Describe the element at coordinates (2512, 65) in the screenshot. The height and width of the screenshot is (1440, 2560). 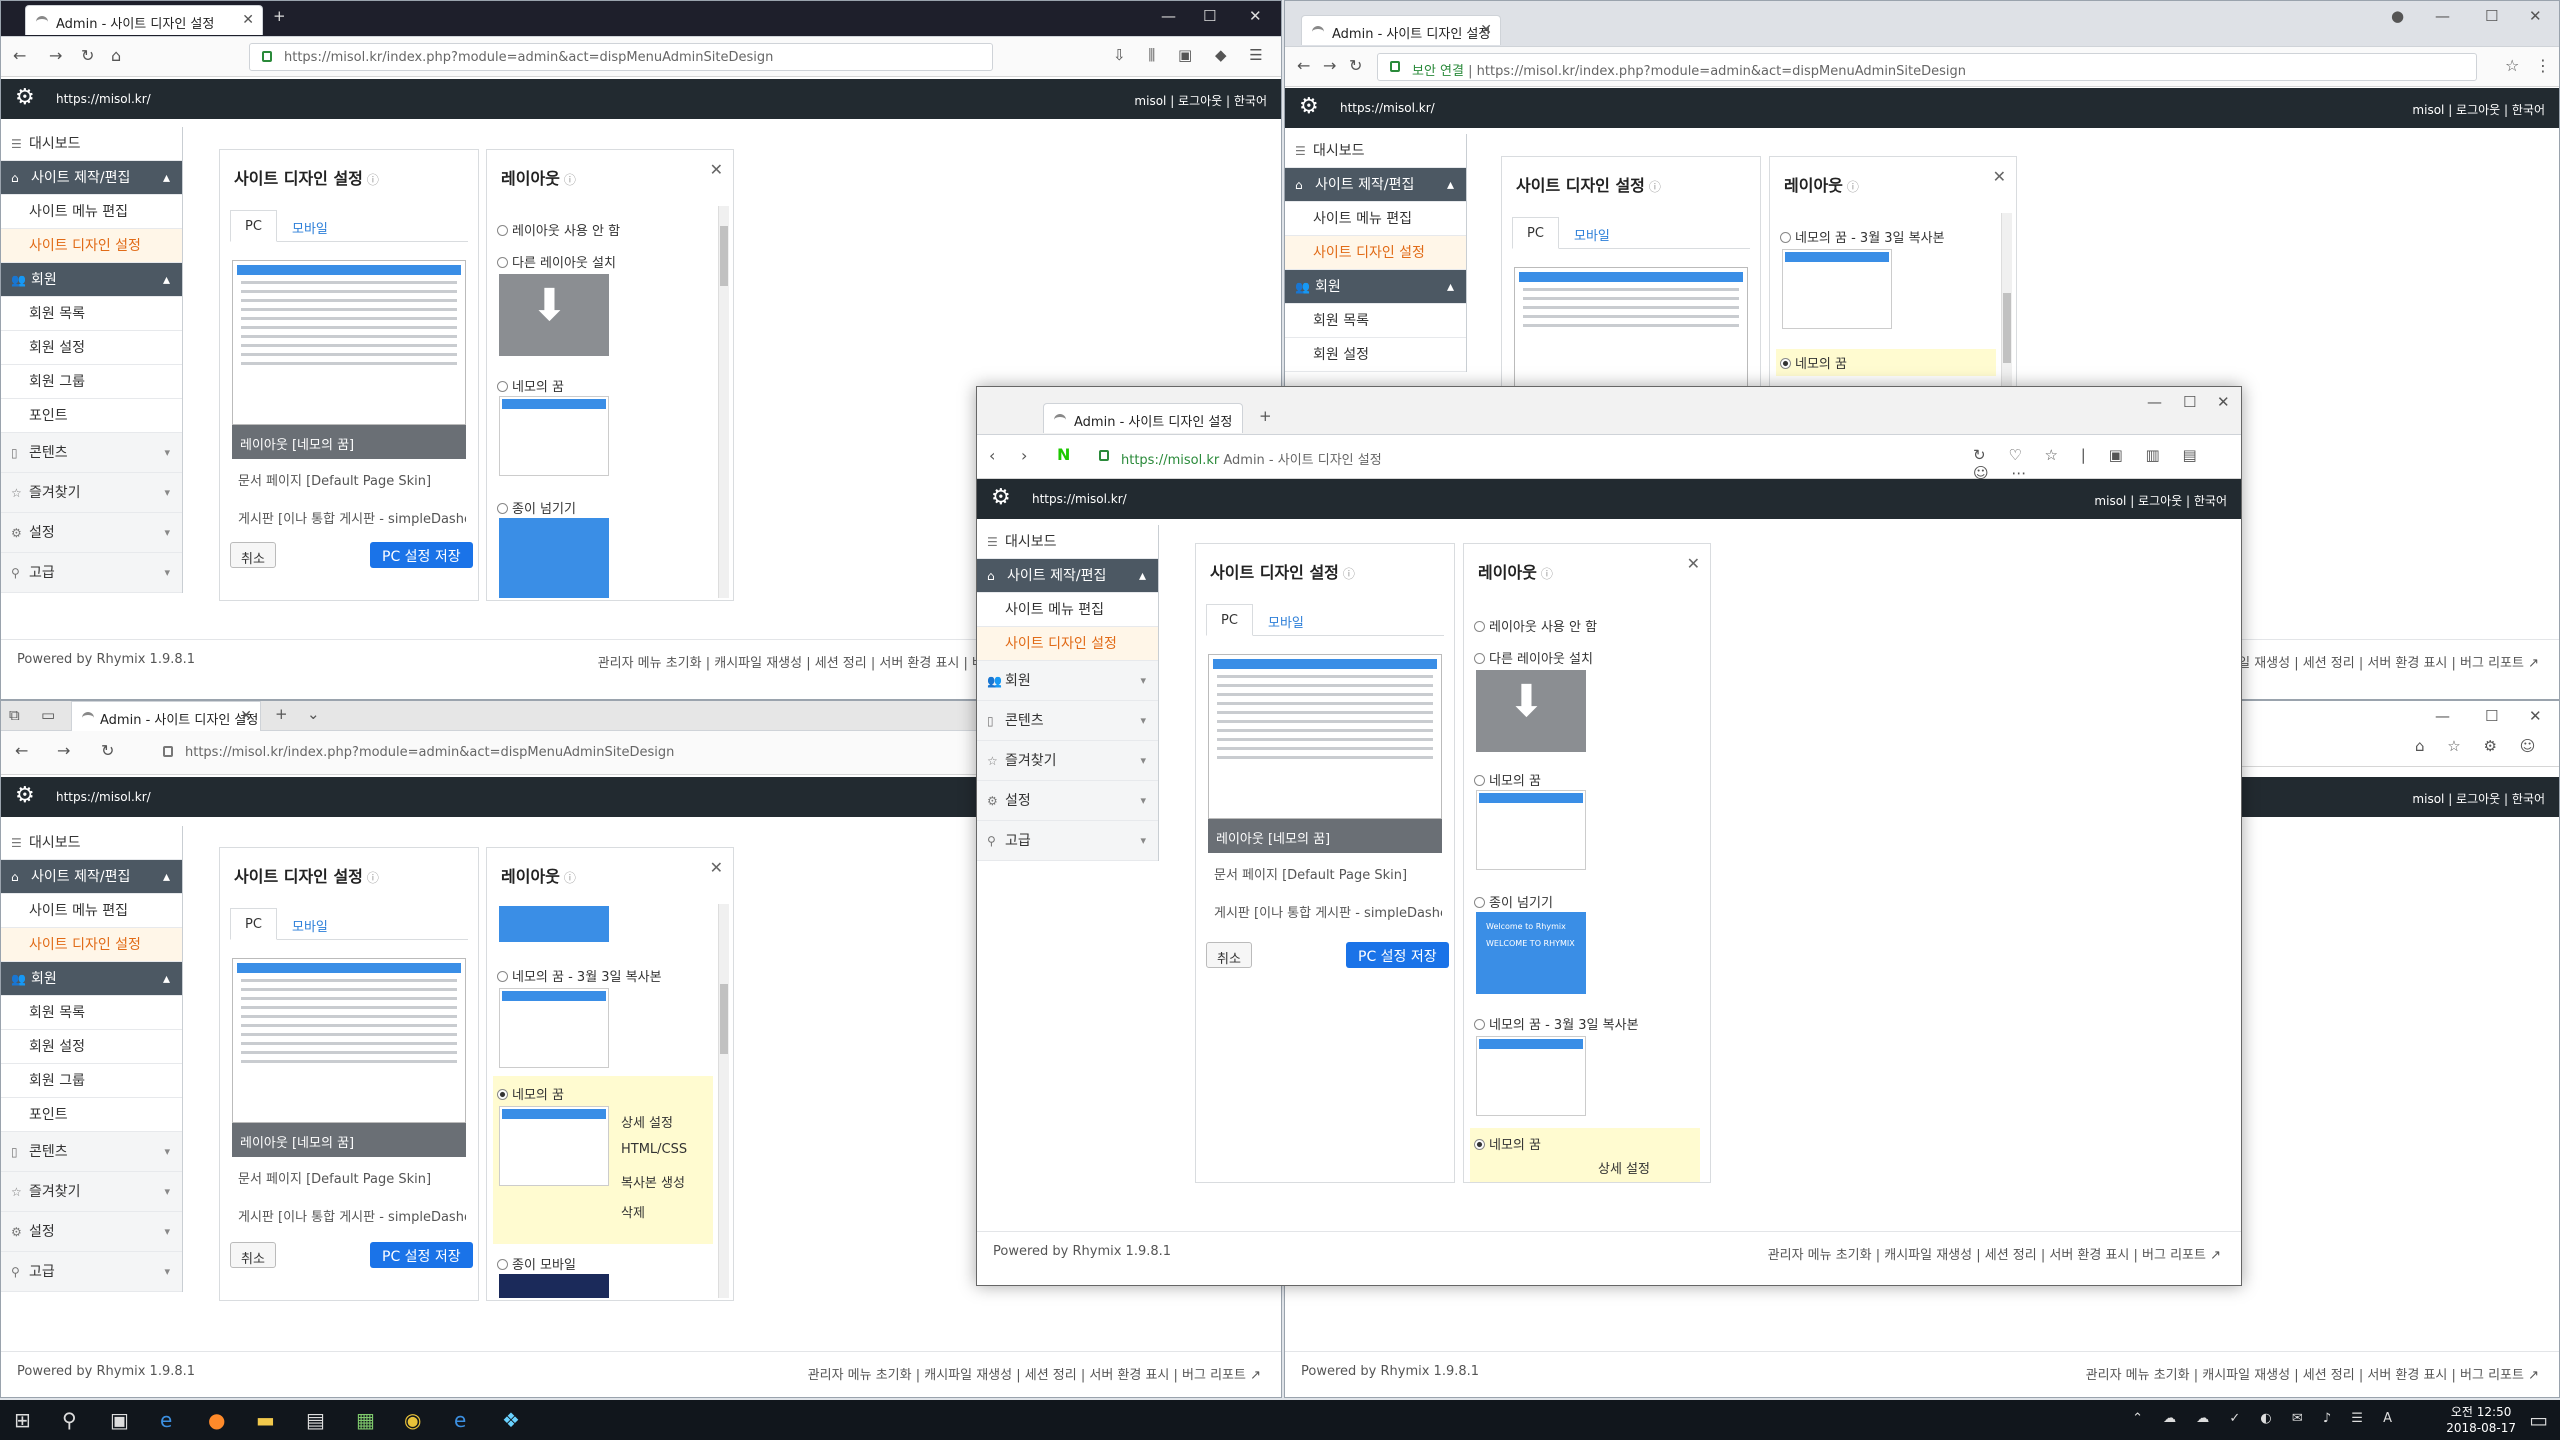
I see `star-icon: ☆` at that location.